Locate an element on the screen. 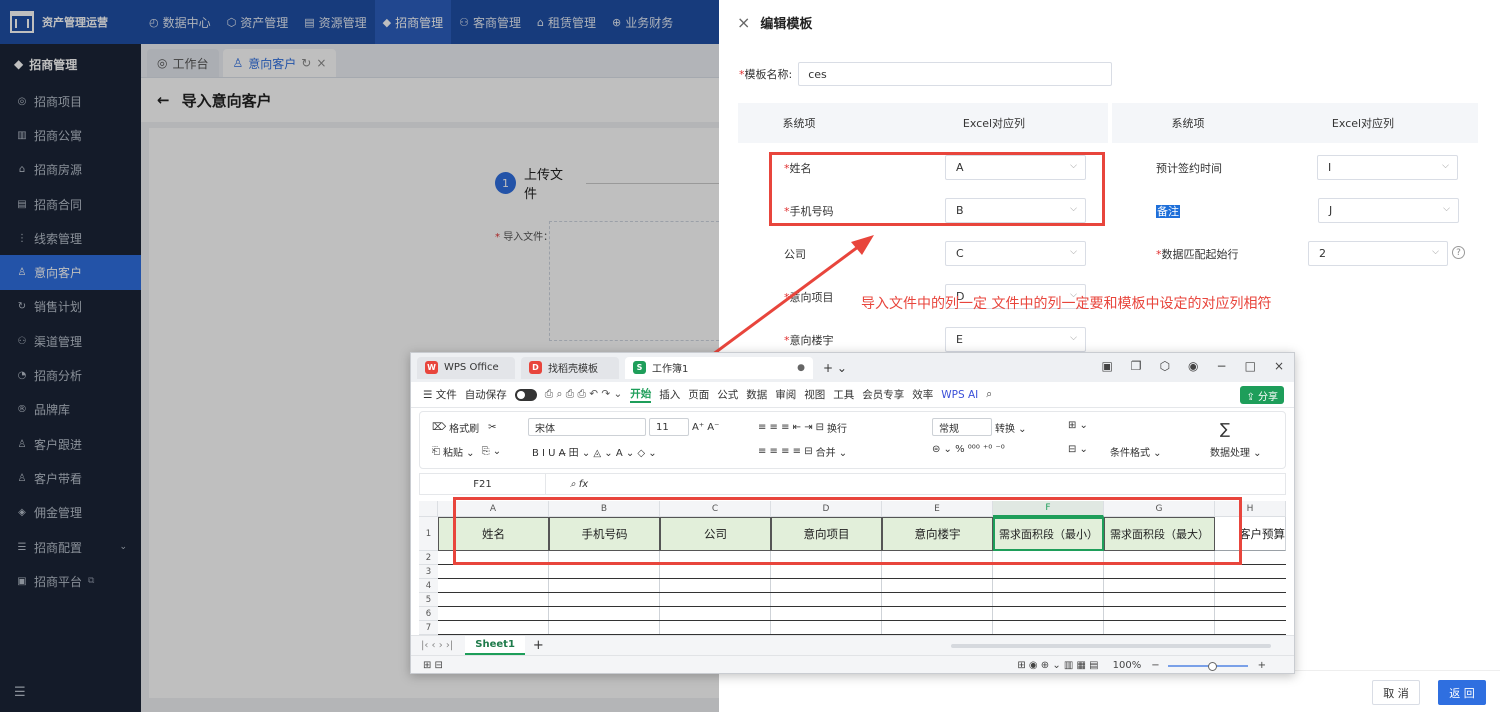 The height and width of the screenshot is (712, 1500). align-icons: ≡ ≡ ≡ ⇤ ⇥ is located at coordinates (785, 427).